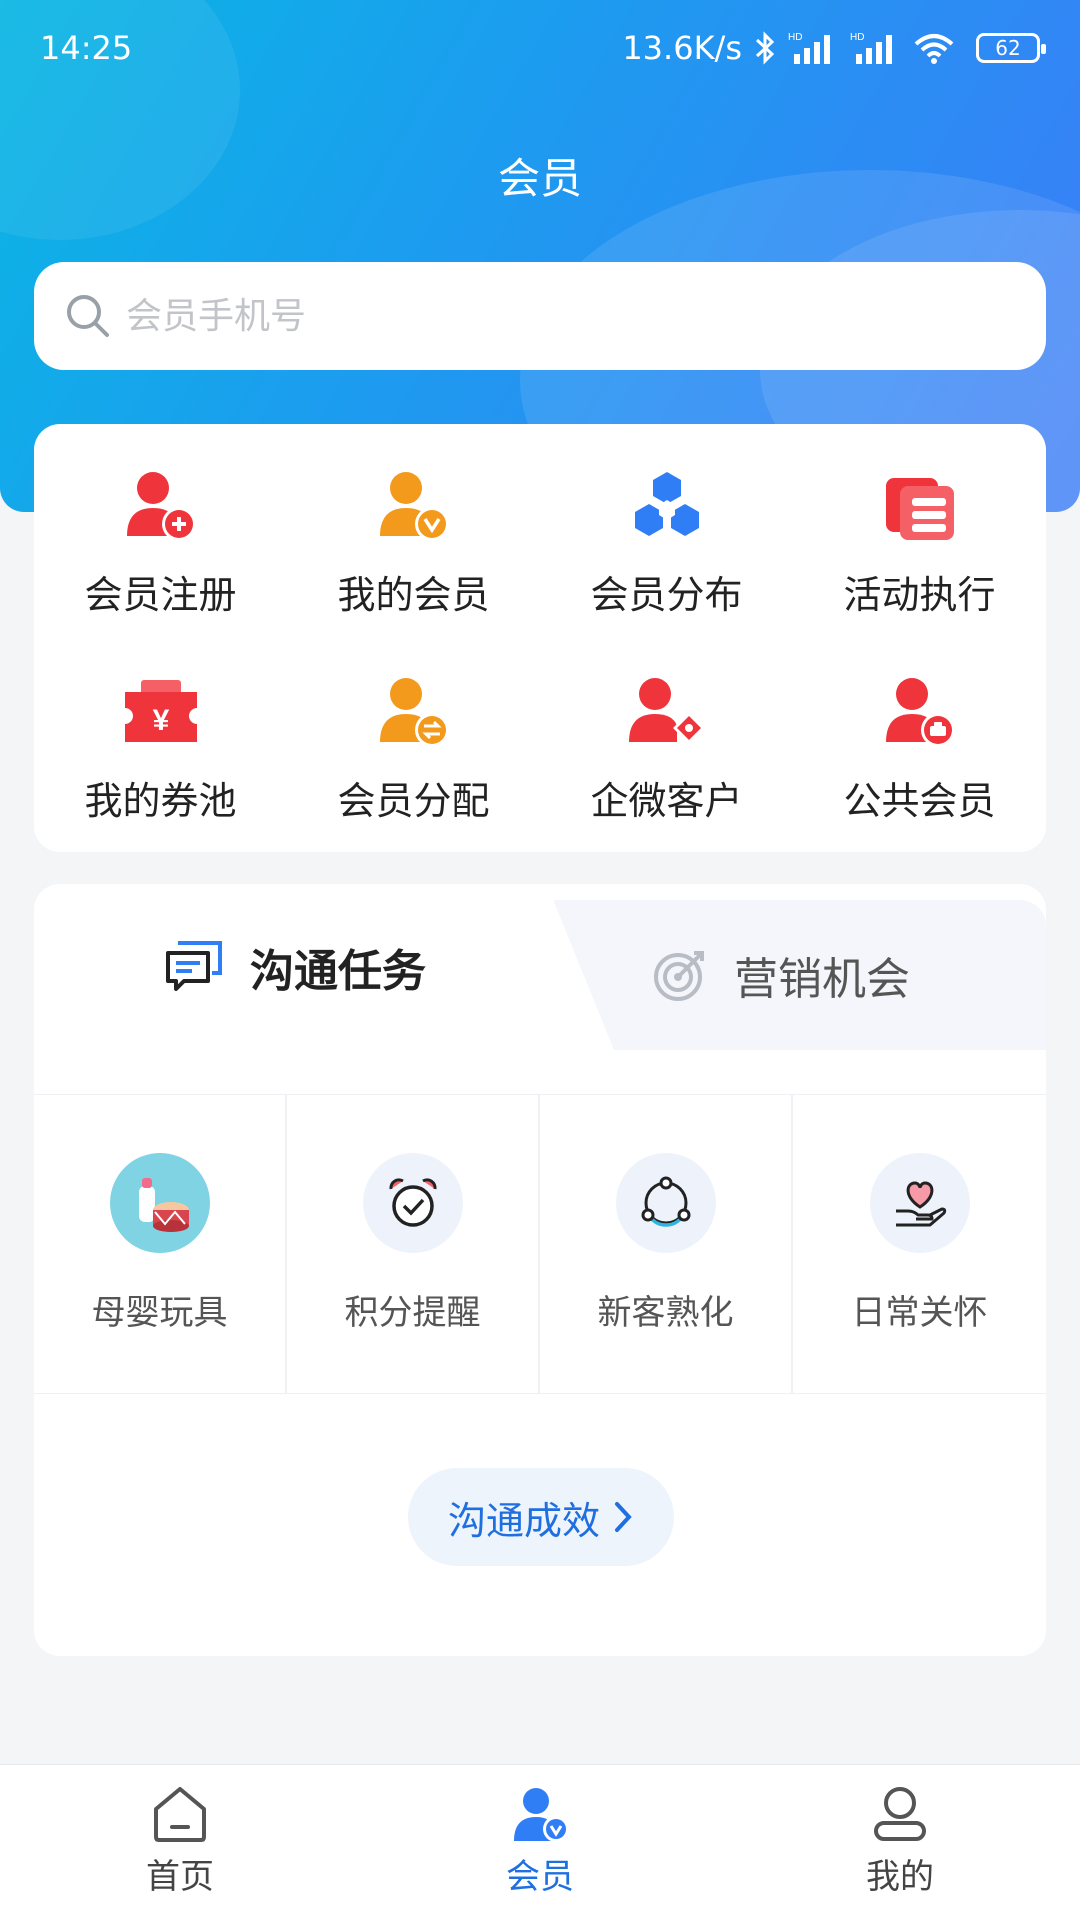 Image resolution: width=1080 pixels, height=1920 pixels. I want to click on tab-communication-task: 沟通任务, so click(295, 967).